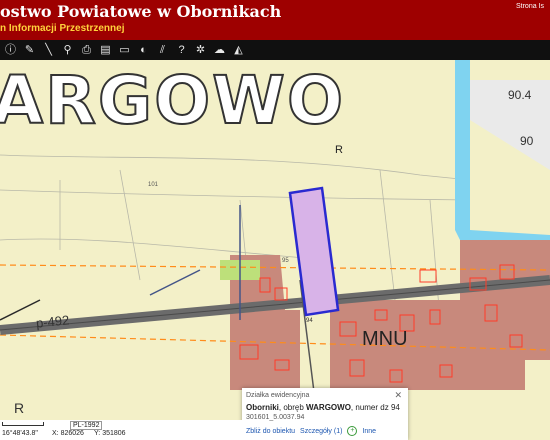 Image resolution: width=550 pixels, height=440 pixels. Describe the element at coordinates (124, 50) in the screenshot. I see `screen-icon: ▭` at that location.